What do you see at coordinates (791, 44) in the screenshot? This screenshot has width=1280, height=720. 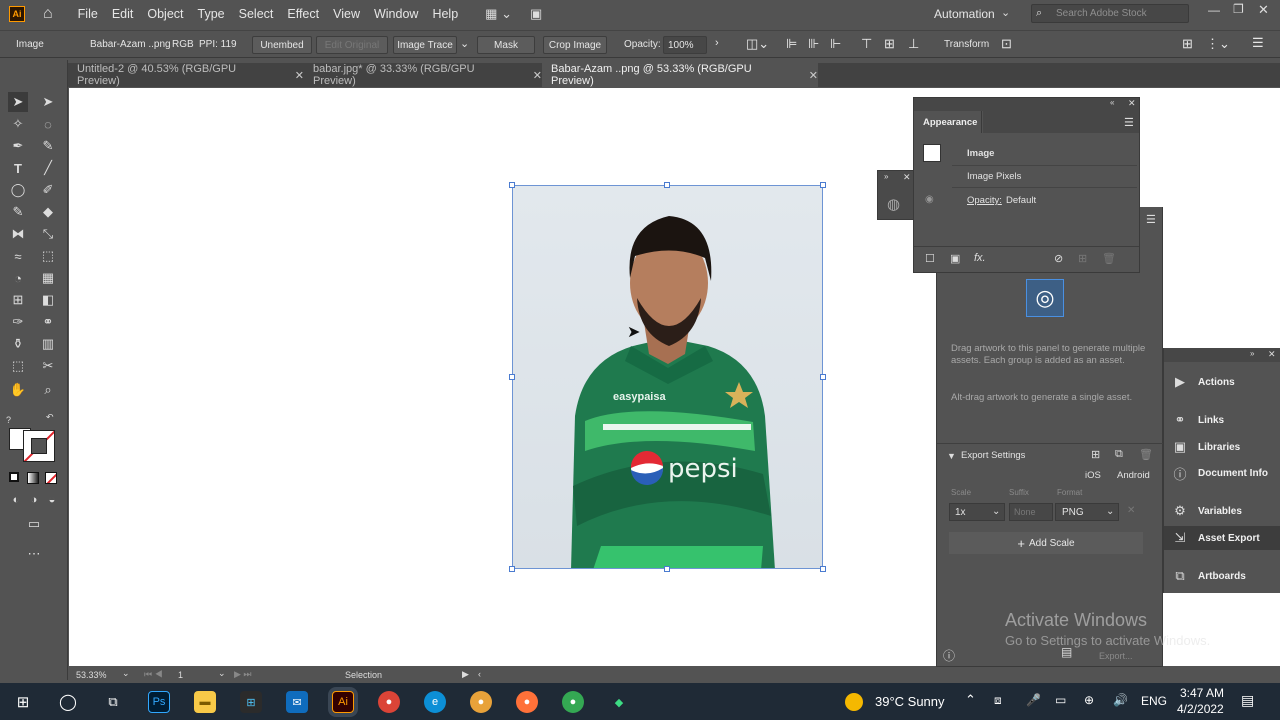 I see `align-left-icon: ⊫` at bounding box center [791, 44].